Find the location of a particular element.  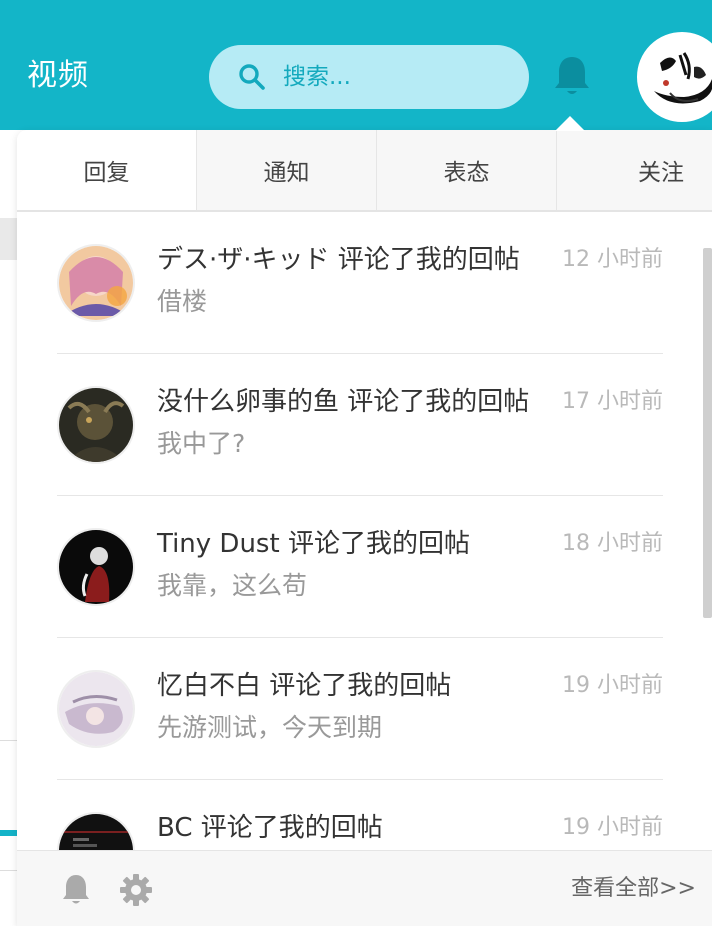

notification-item: BC 评论了我的回帖 19 小时前 is located at coordinates (360, 815).